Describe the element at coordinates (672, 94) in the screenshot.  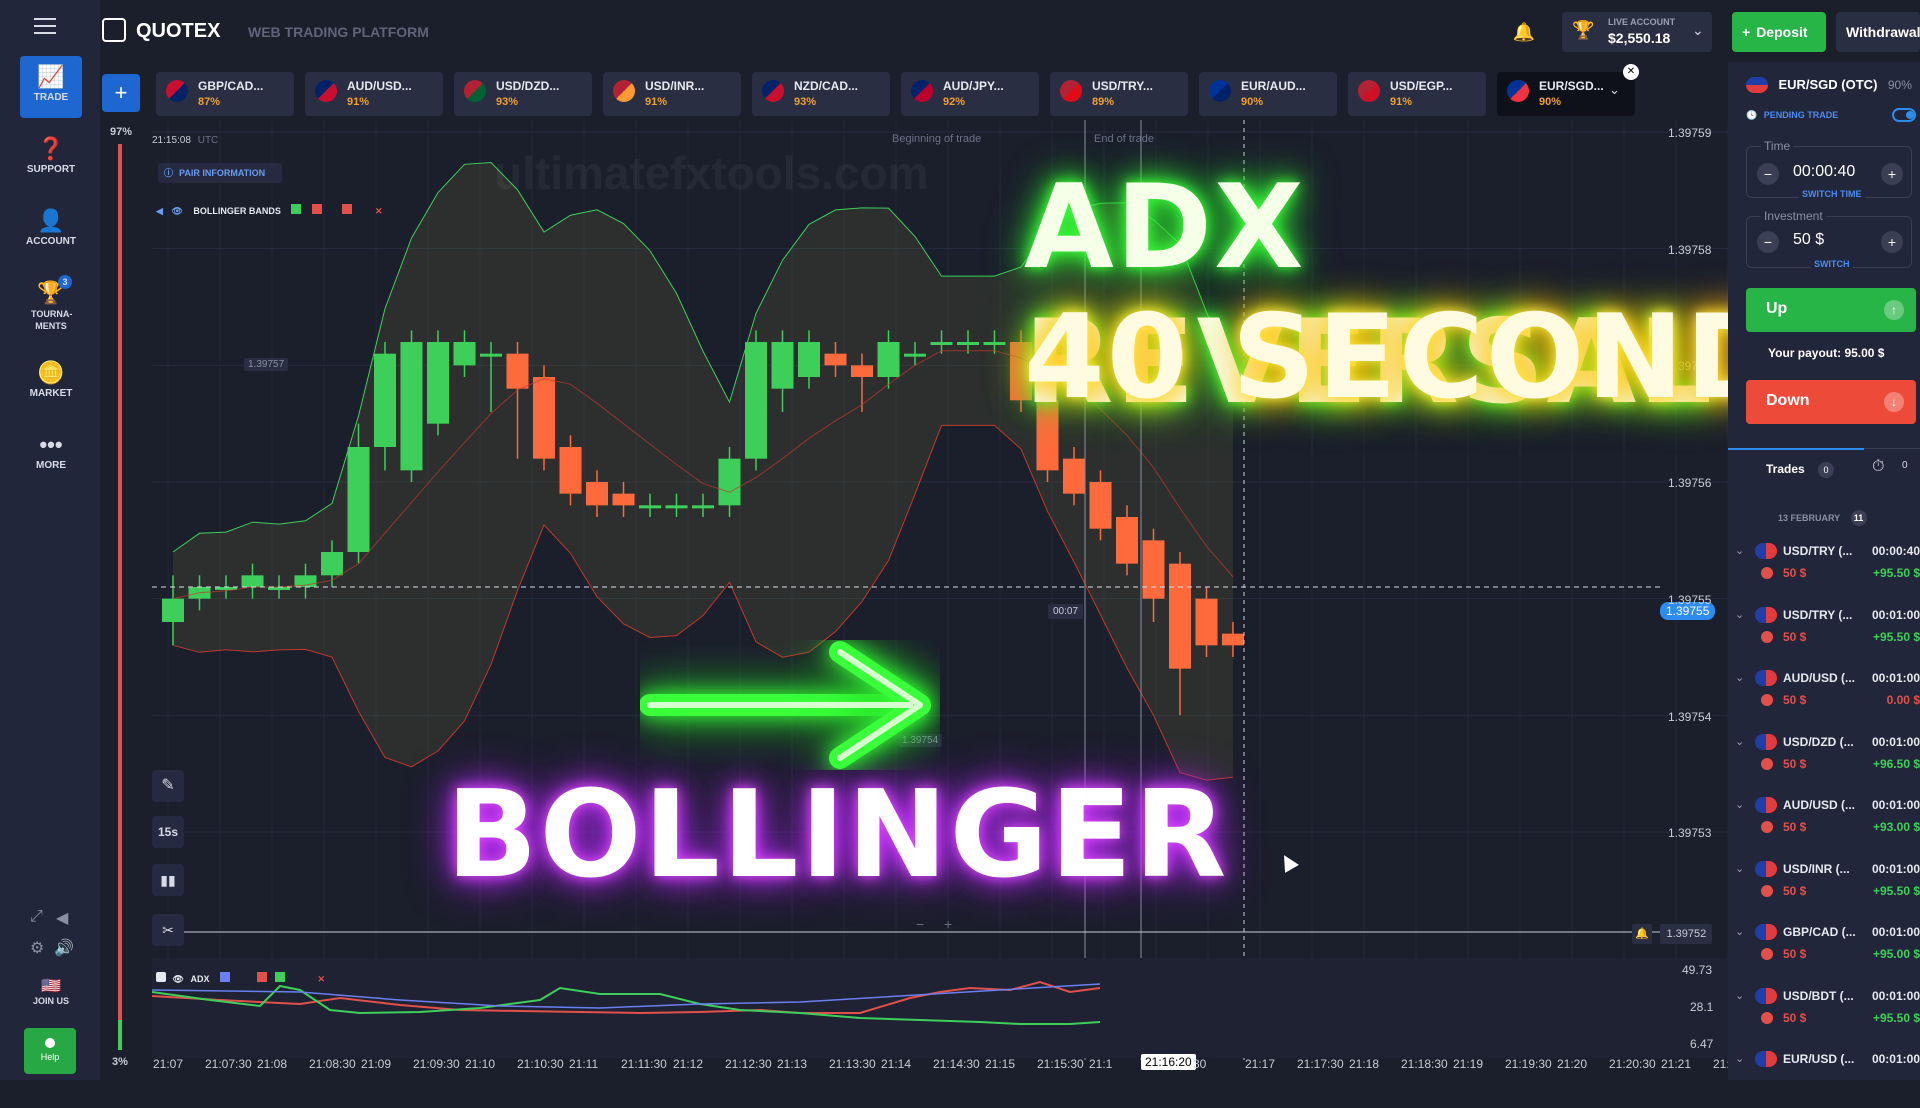
I see `asset-tab: USD/INR... 91%` at that location.